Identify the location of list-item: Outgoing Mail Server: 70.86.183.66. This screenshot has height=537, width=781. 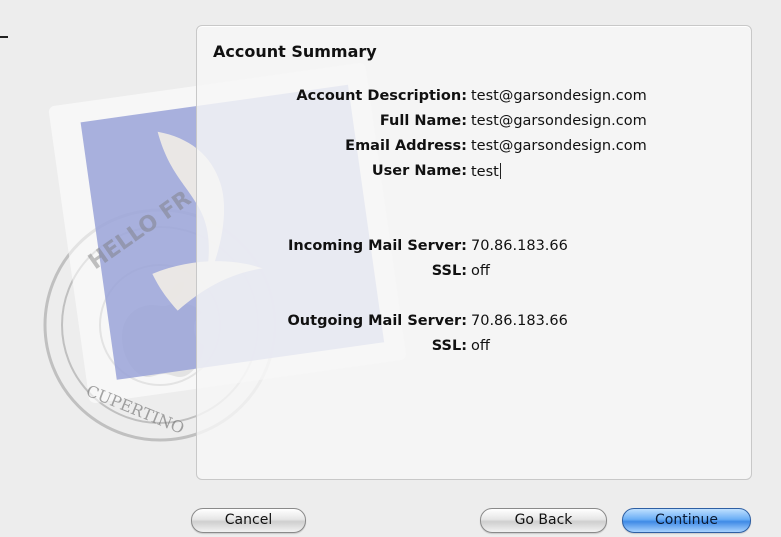
(474, 325).